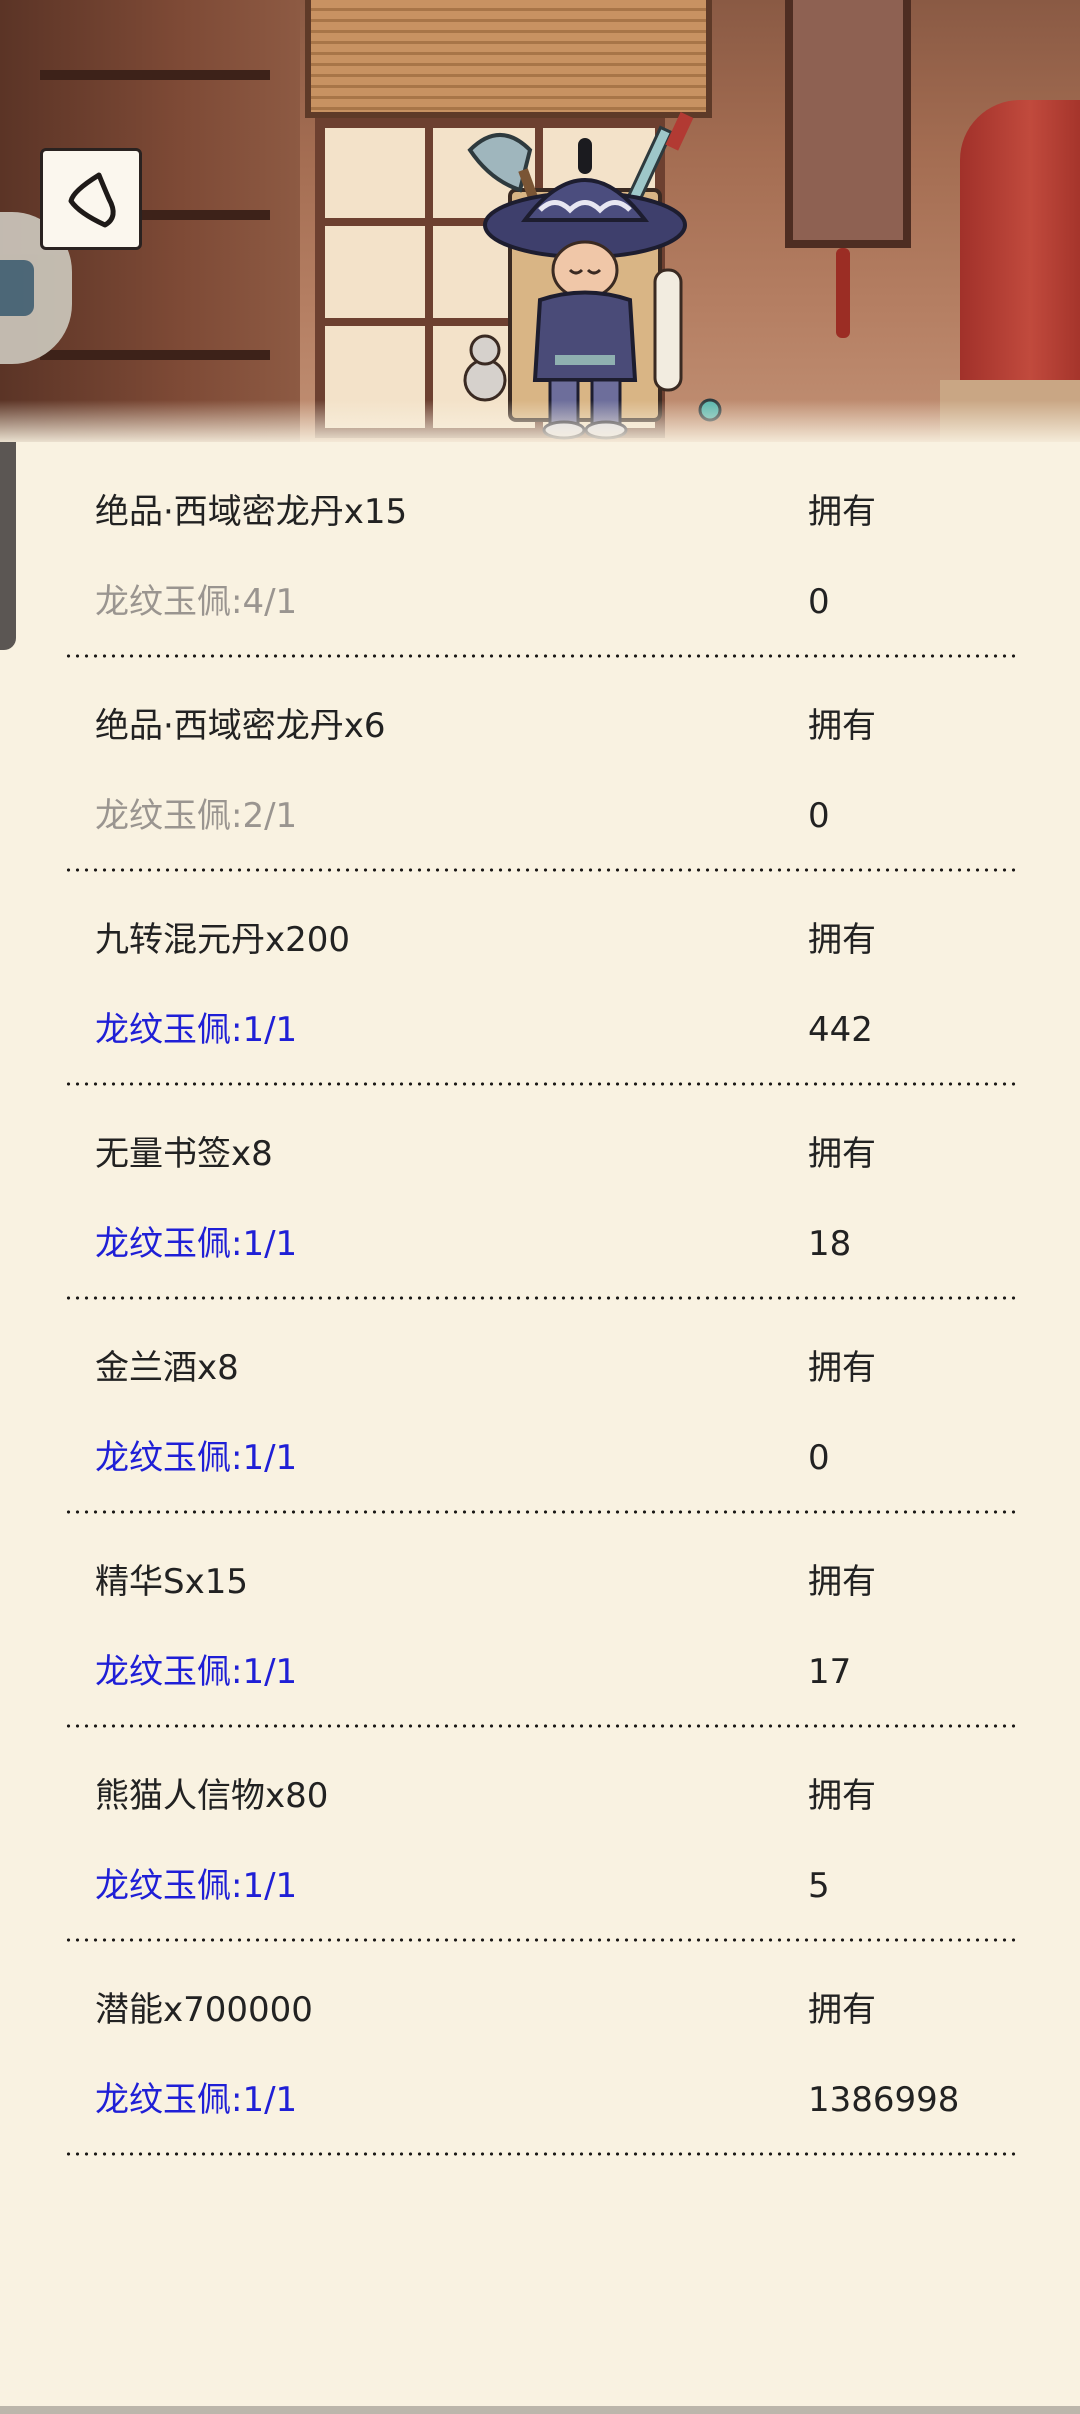  What do you see at coordinates (240, 726) in the screenshot?
I see `reward-name: 绝品·西域密龙丹x6` at bounding box center [240, 726].